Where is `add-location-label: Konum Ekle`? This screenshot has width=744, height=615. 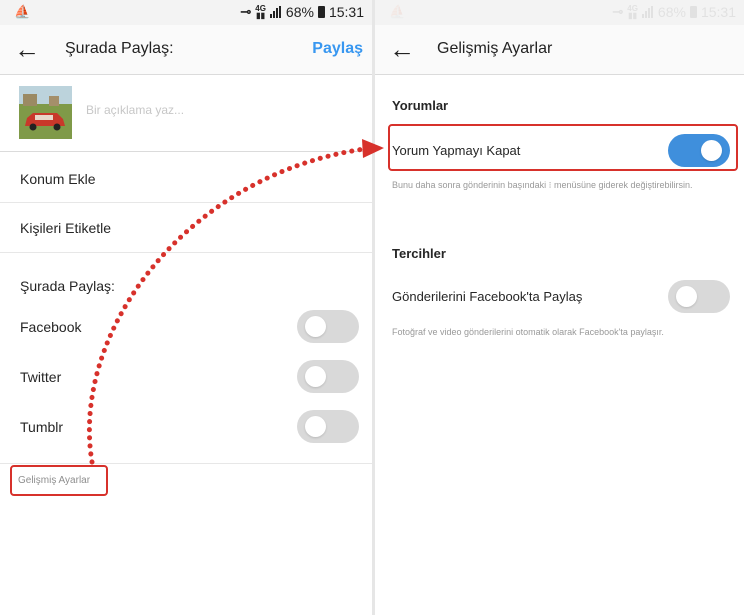 add-location-label: Konum Ekle is located at coordinates (58, 179).